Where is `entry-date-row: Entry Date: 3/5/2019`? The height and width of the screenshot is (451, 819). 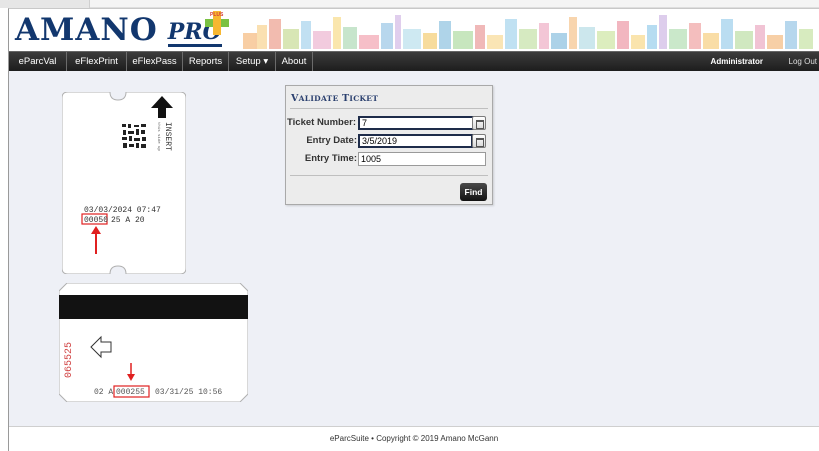
entry-date-row: Entry Date: 3/5/2019 is located at coordinates (390, 141).